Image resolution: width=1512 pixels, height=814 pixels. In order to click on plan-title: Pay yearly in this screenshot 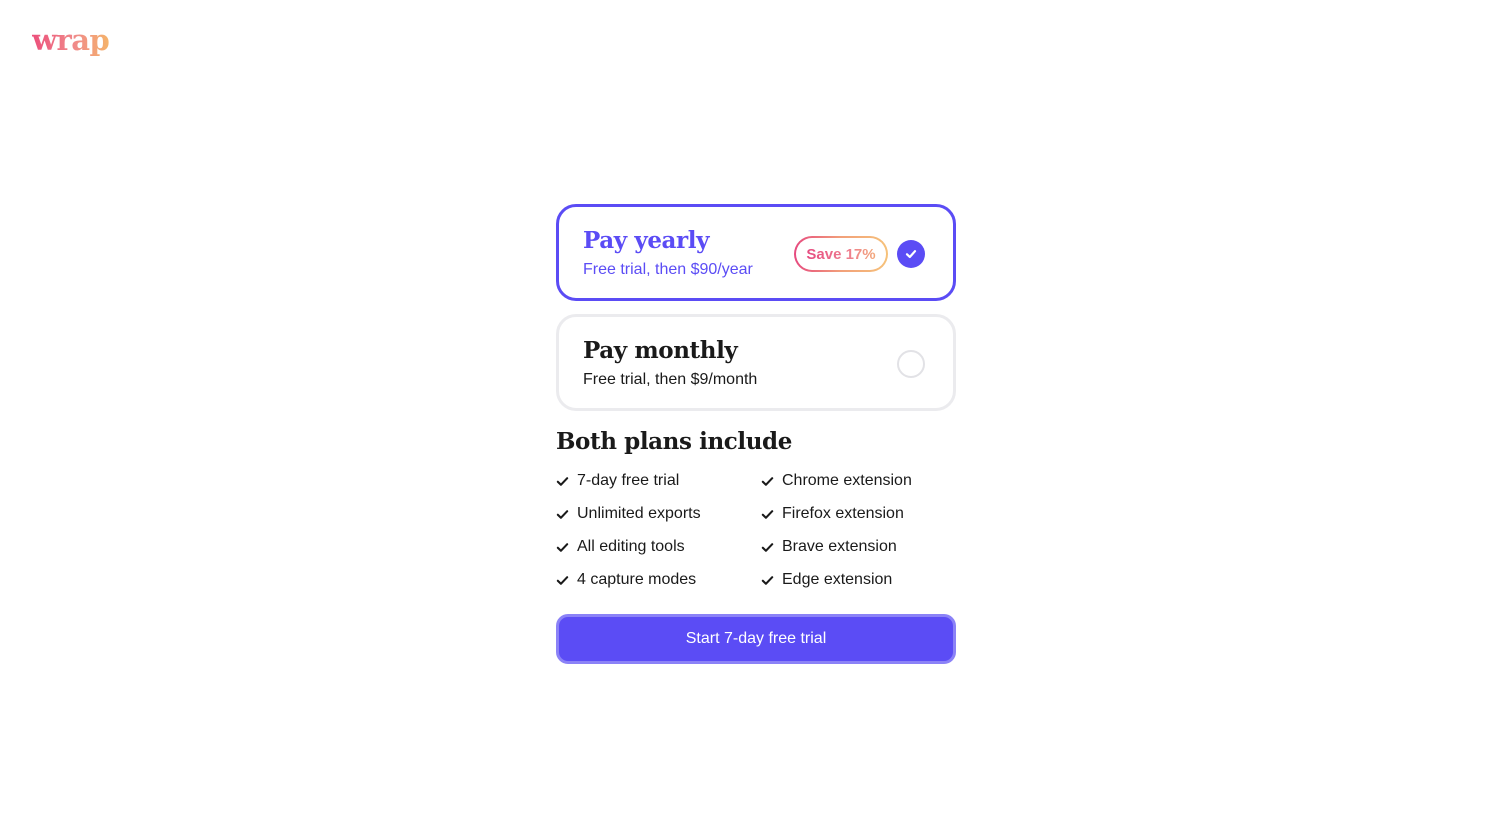, I will do `click(646, 240)`.